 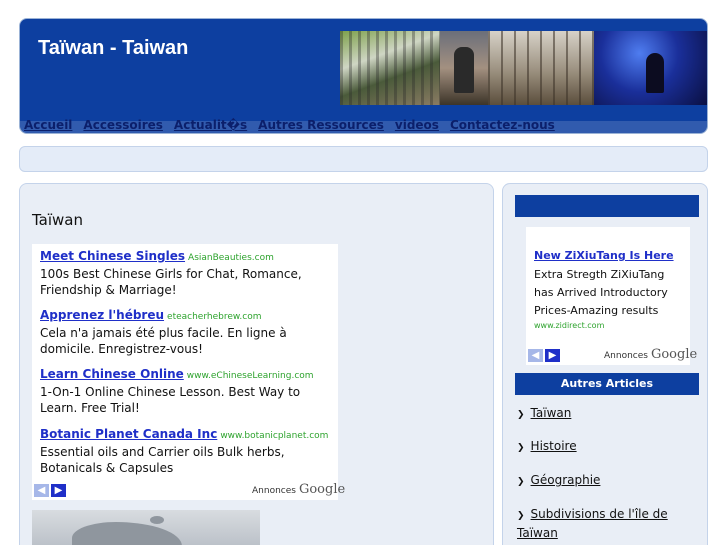 I want to click on site-title: Taïwan - Taiwan, so click(x=113, y=48).